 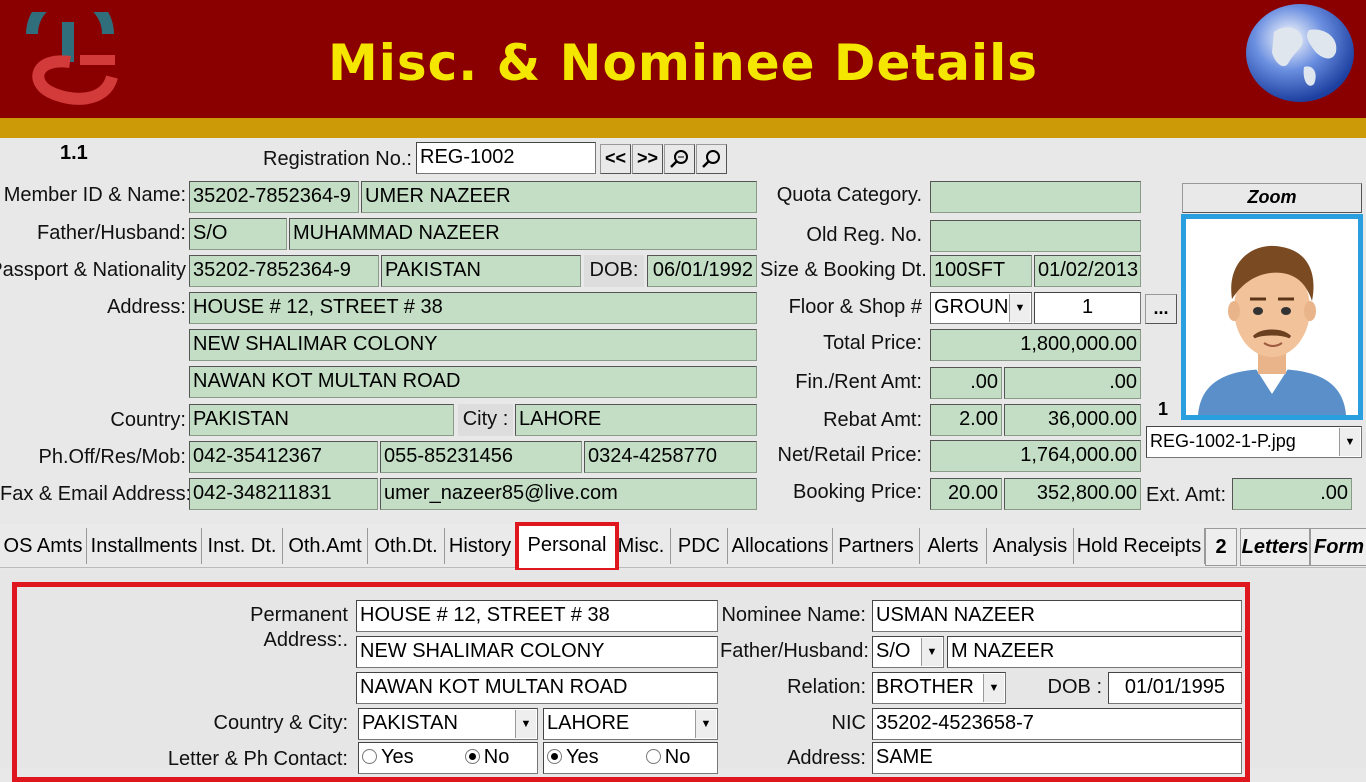 I want to click on dob-label: DOB:, so click(x=614, y=271).